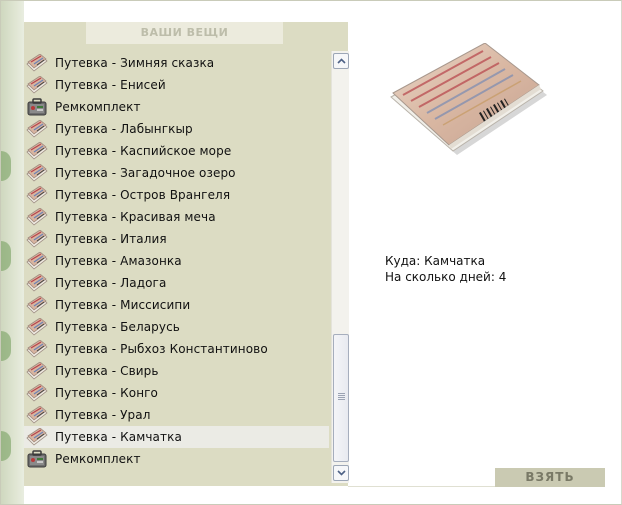 This screenshot has height=505, width=622. What do you see at coordinates (184, 33) in the screenshot?
I see `panel-title: ВАШИ ВЕЩИ` at bounding box center [184, 33].